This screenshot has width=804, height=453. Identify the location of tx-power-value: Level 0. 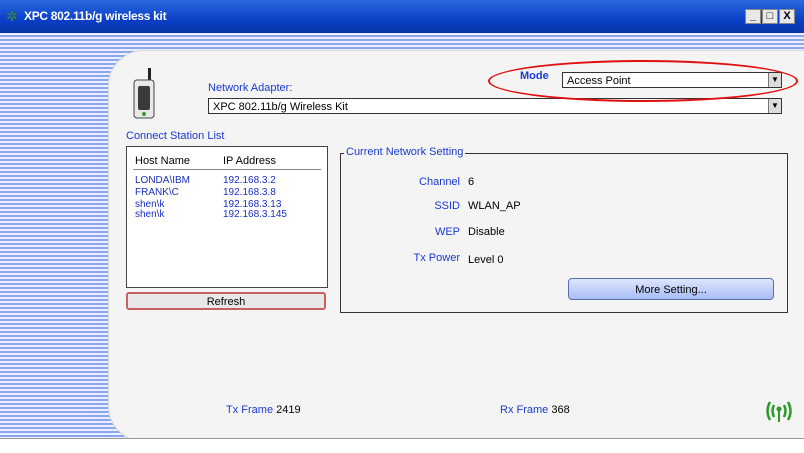
(486, 260).